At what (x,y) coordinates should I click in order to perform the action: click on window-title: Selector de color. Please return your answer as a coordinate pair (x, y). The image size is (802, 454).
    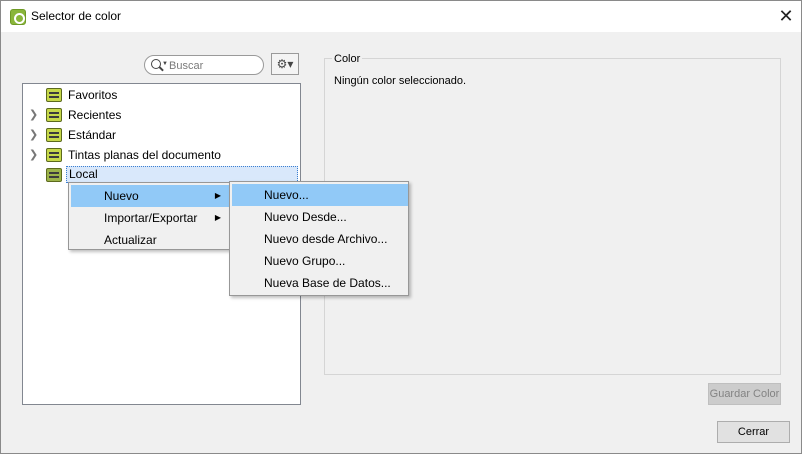
    Looking at the image, I should click on (76, 16).